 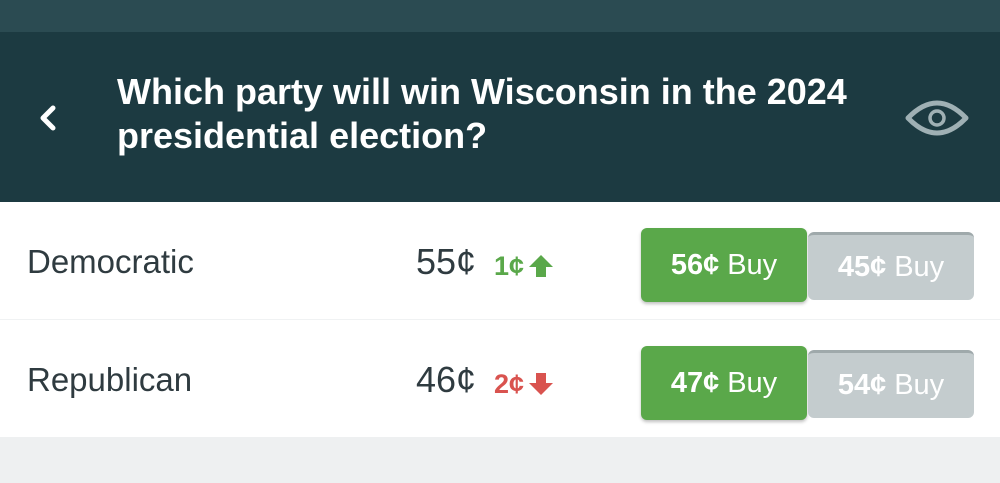 I want to click on buy-yes-button: 56¢ Buy, so click(x=724, y=265).